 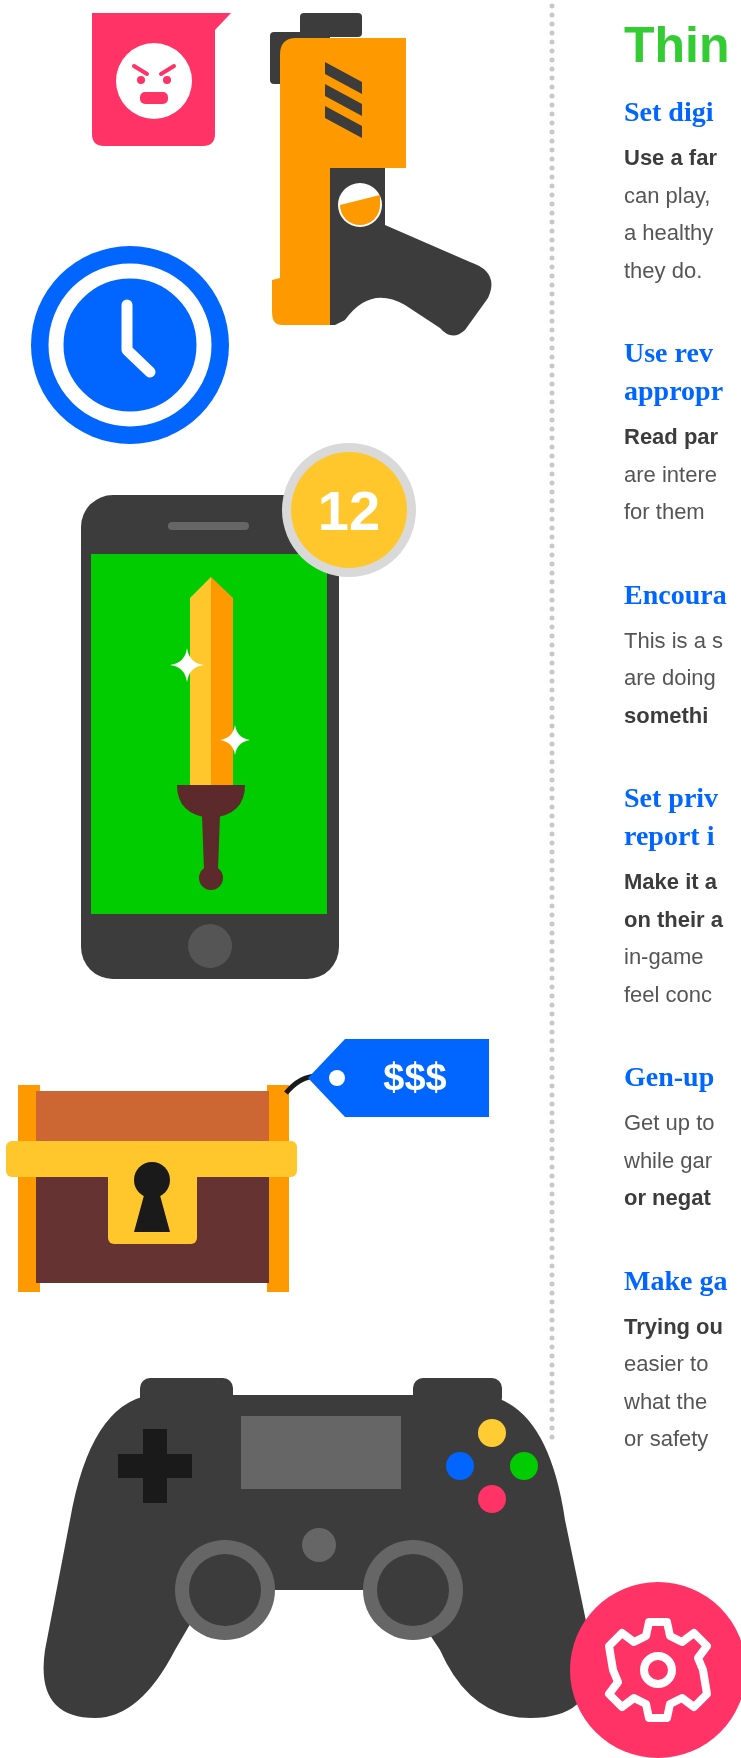 I want to click on body-text: they do., so click(x=664, y=270).